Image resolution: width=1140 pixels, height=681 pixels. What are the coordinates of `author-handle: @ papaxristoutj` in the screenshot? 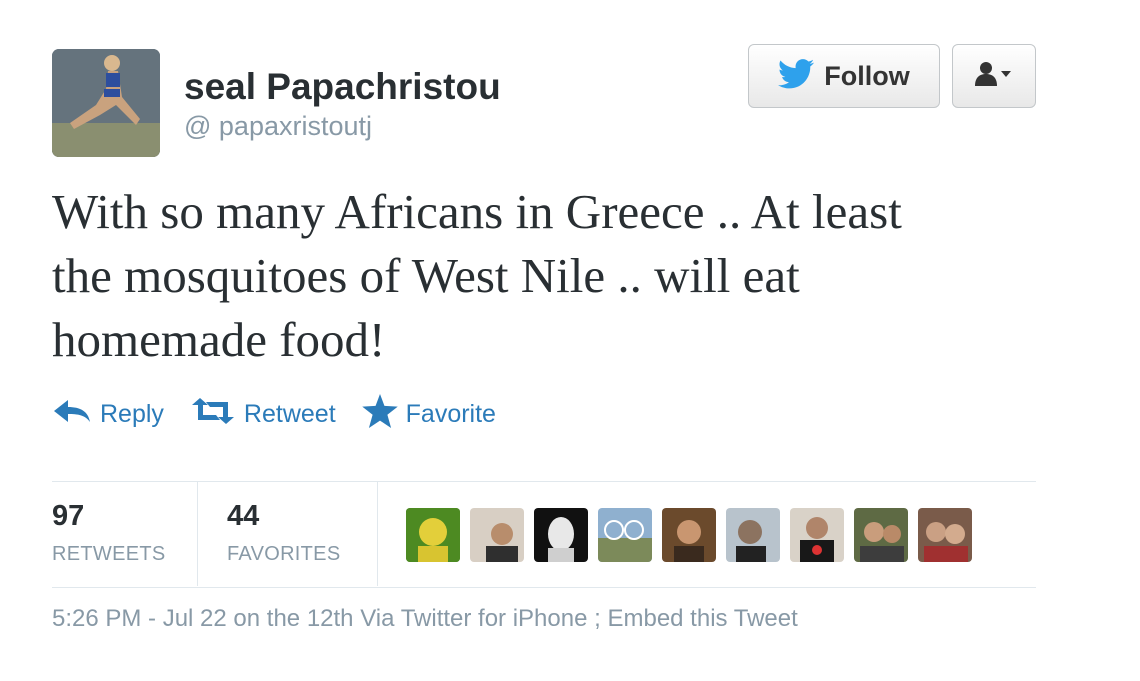 It's located at (278, 126).